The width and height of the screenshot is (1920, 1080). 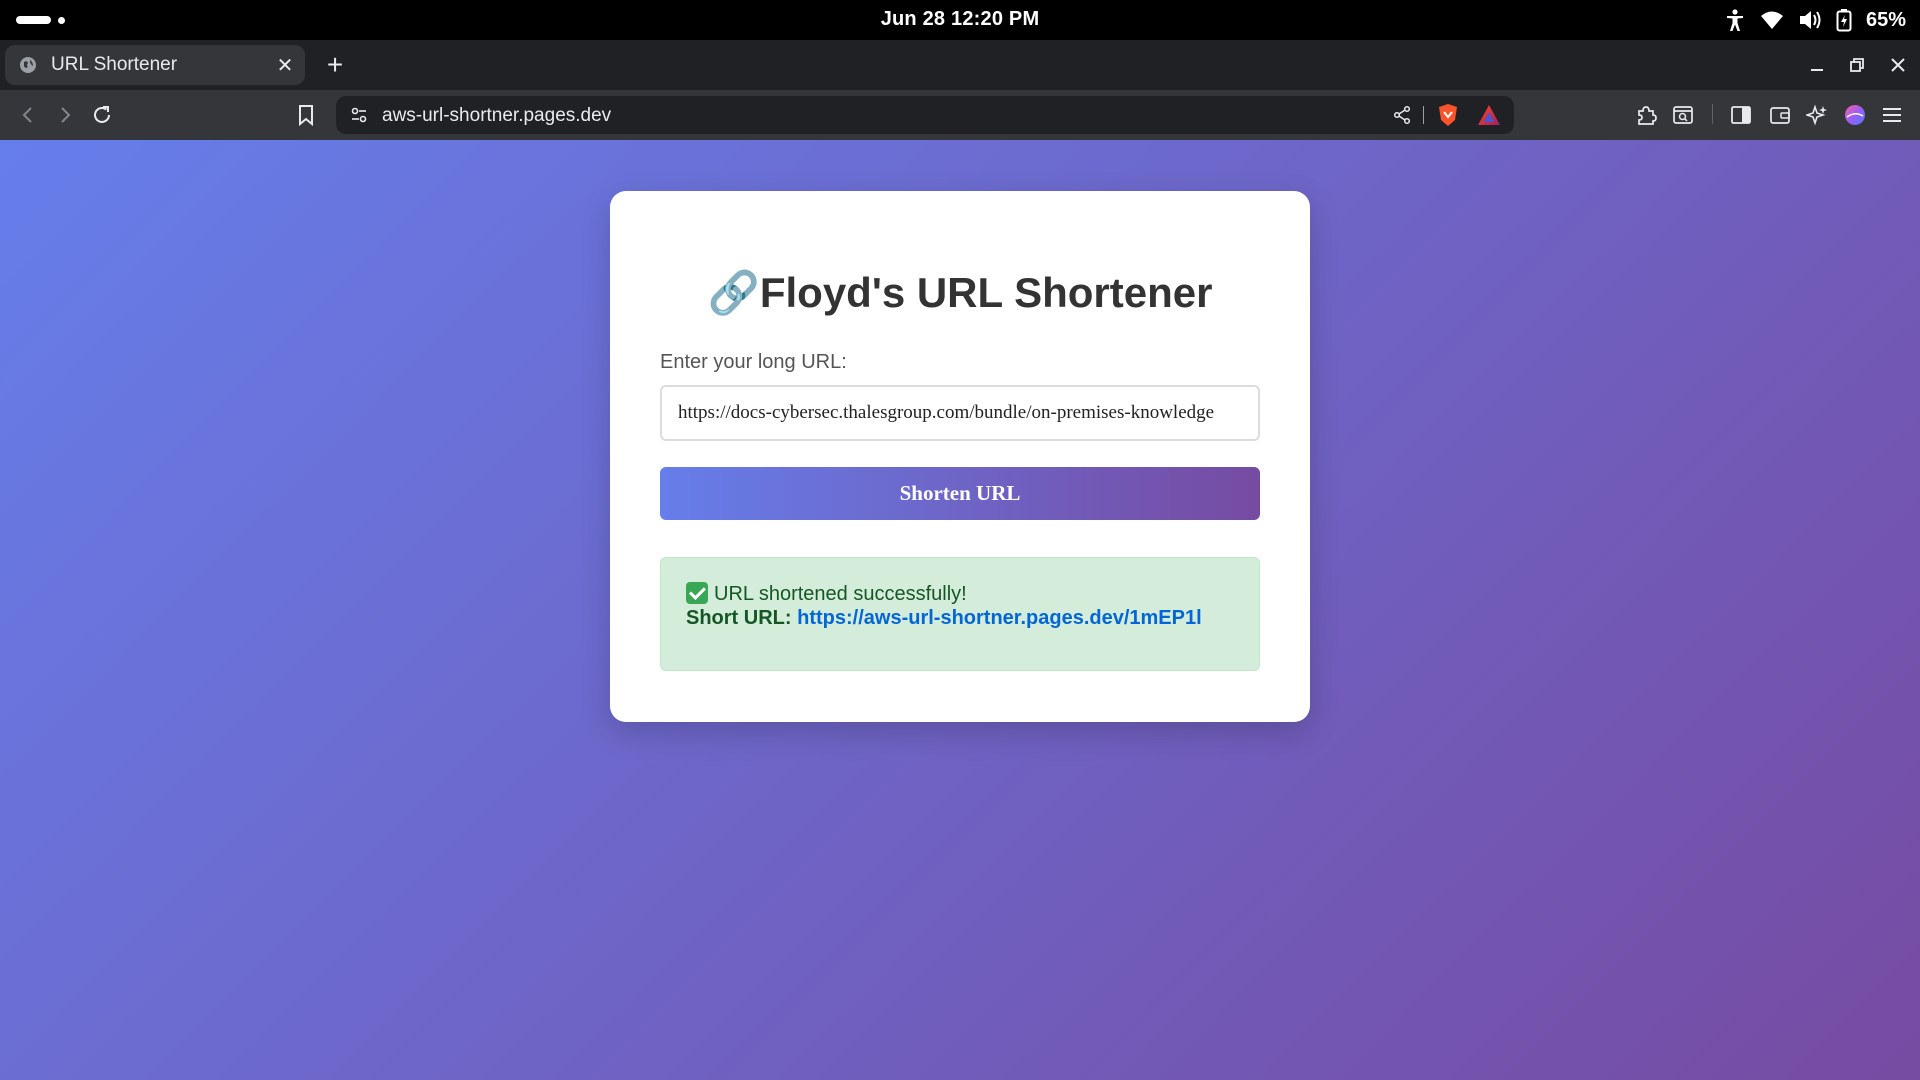 I want to click on system-tray: 65%, so click(x=1815, y=20).